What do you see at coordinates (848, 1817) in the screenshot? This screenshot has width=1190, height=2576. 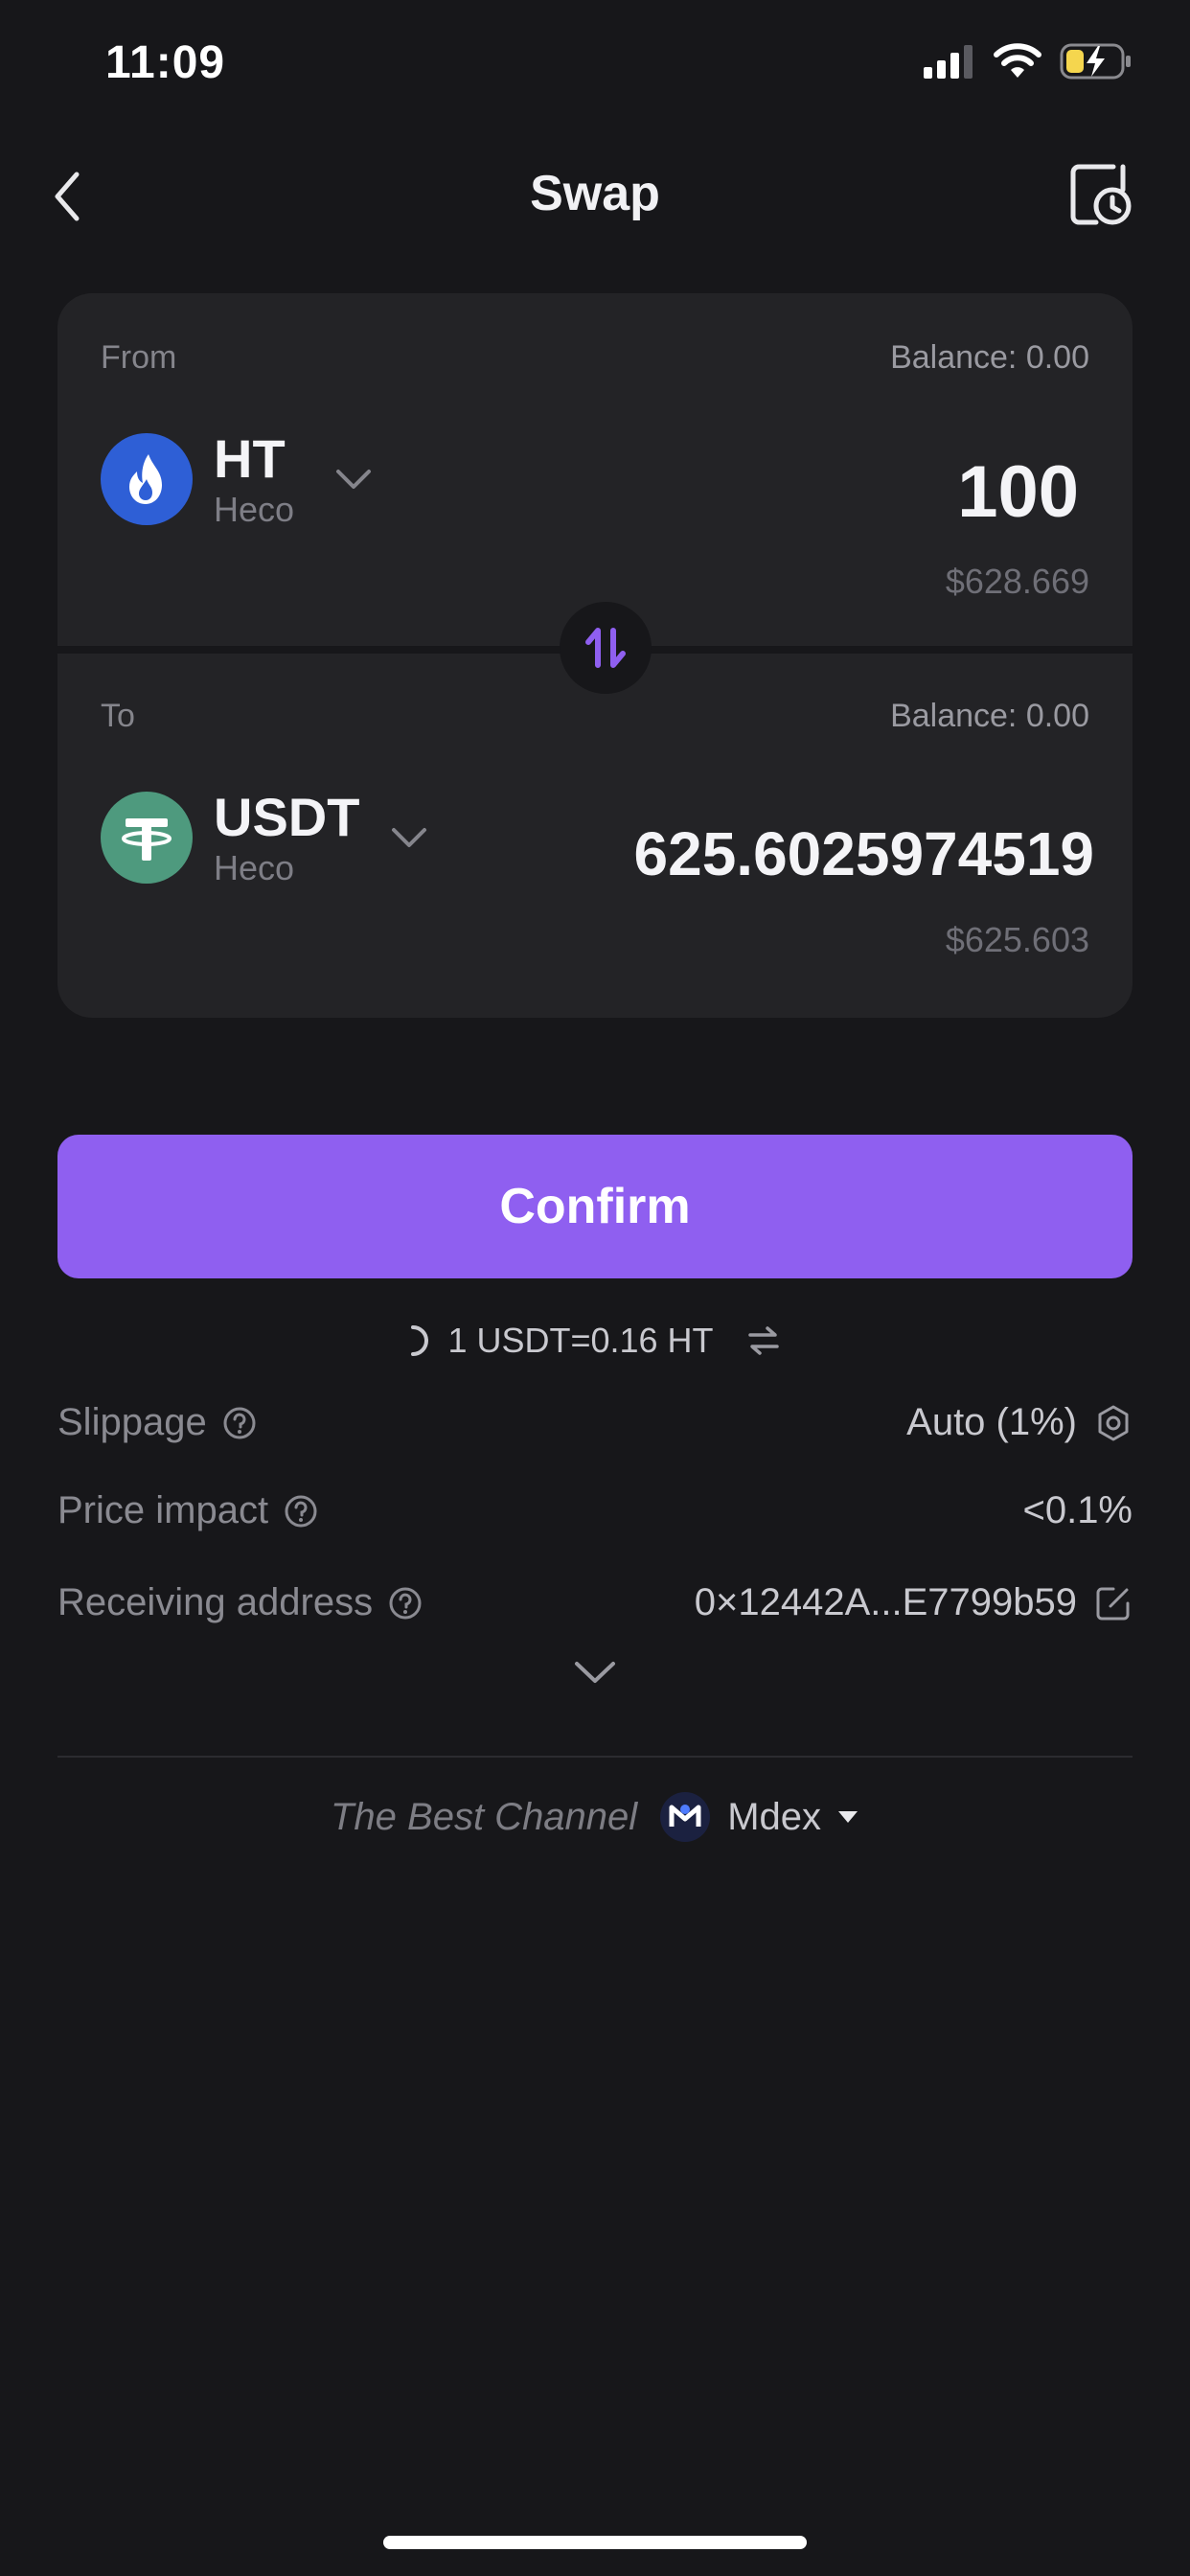 I see `caret-down-icon` at bounding box center [848, 1817].